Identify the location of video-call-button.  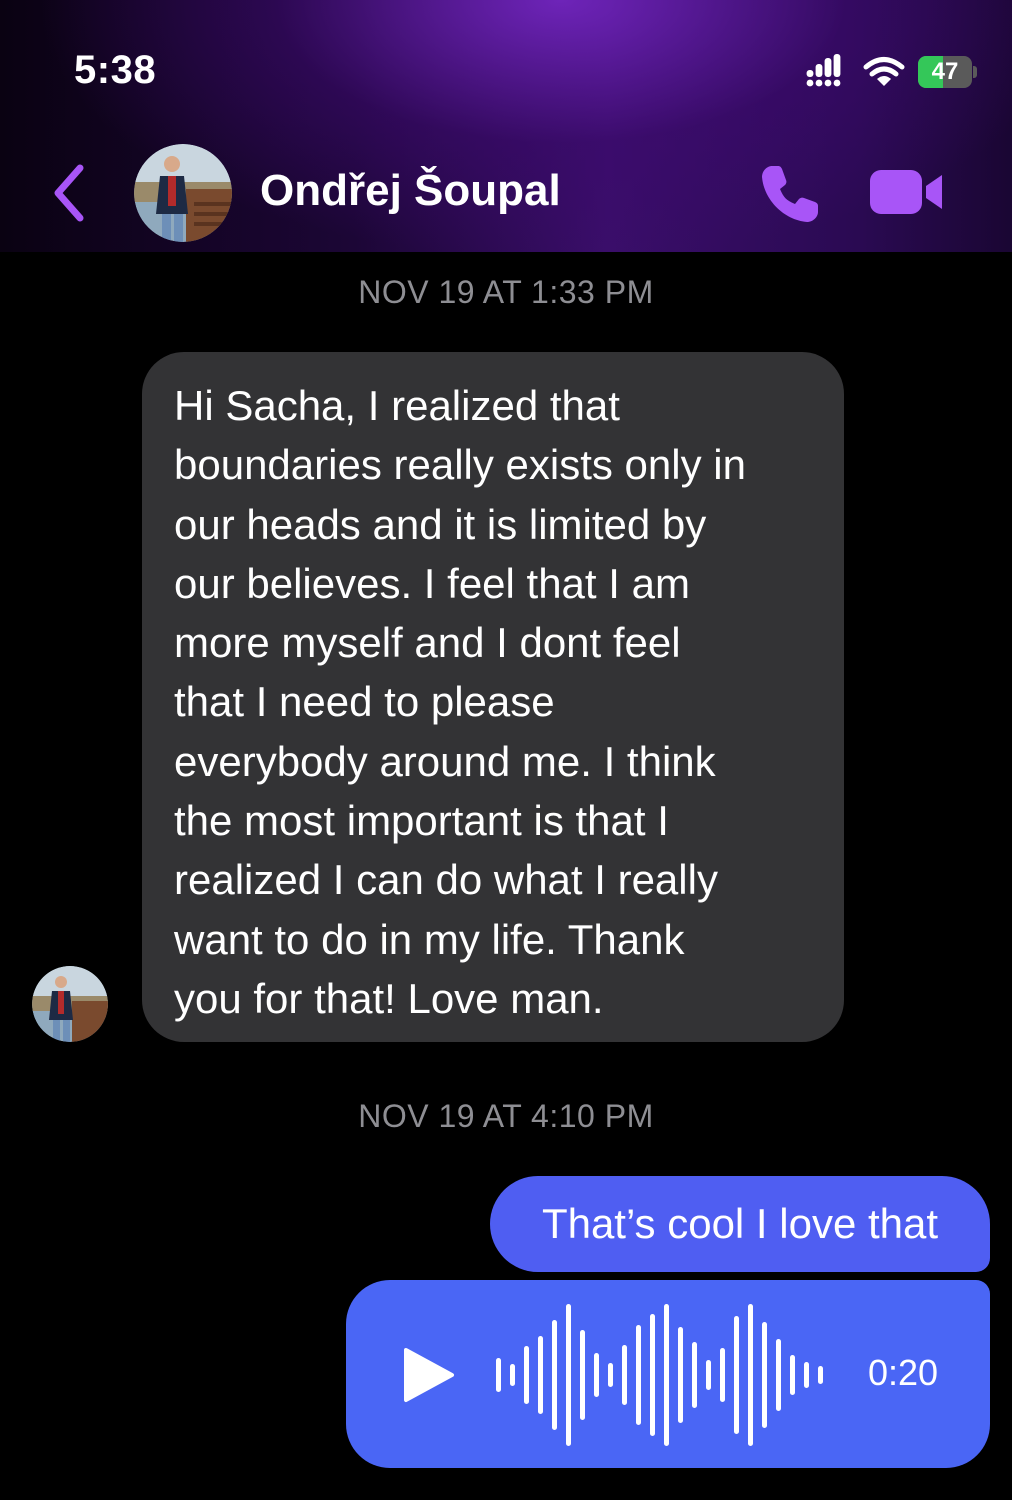
(906, 192).